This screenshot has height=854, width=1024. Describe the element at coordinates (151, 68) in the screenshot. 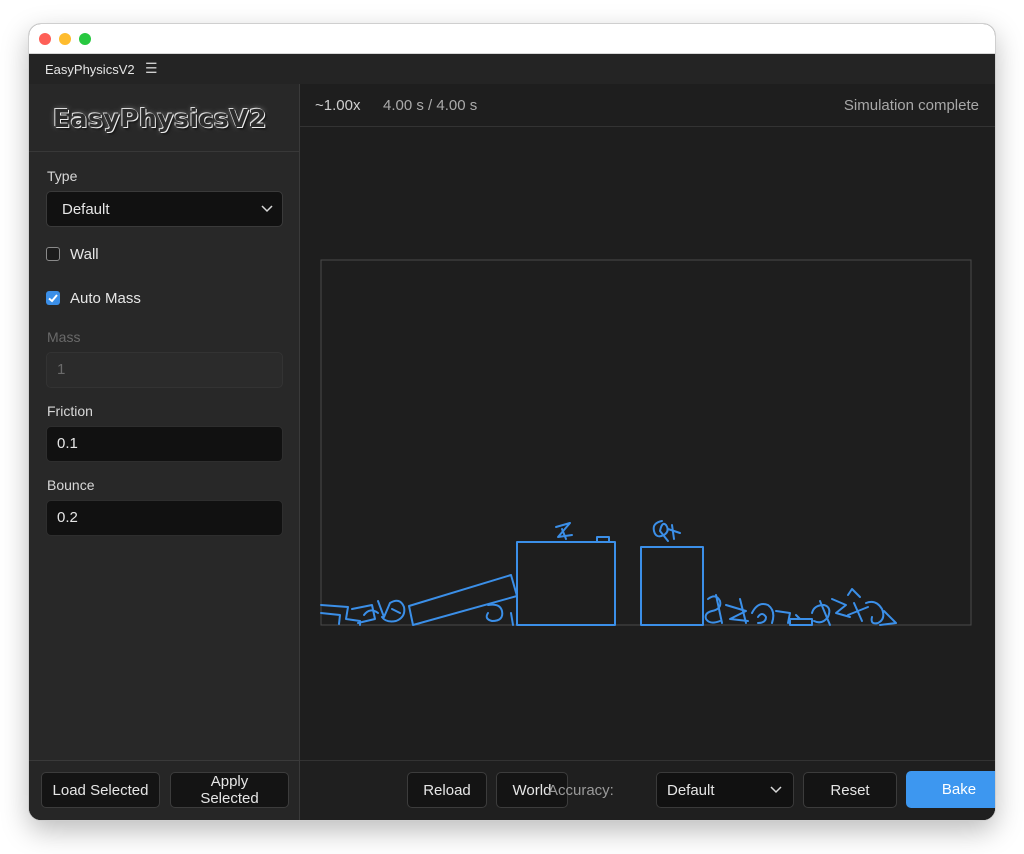

I see `menu-icon: ☰` at that location.